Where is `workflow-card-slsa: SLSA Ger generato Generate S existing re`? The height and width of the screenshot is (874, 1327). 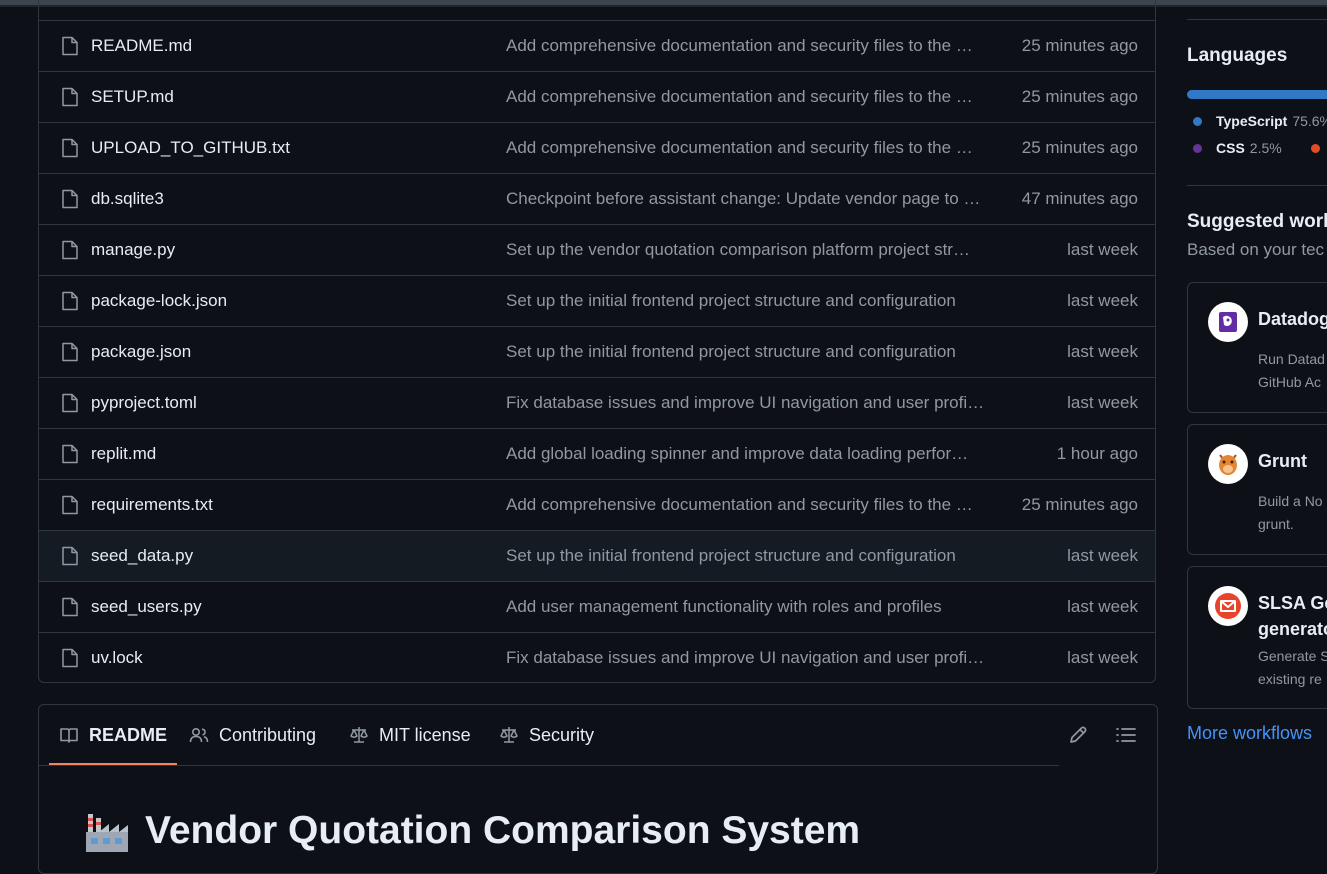 workflow-card-slsa: SLSA Ger generato Generate S existing re is located at coordinates (1257, 637).